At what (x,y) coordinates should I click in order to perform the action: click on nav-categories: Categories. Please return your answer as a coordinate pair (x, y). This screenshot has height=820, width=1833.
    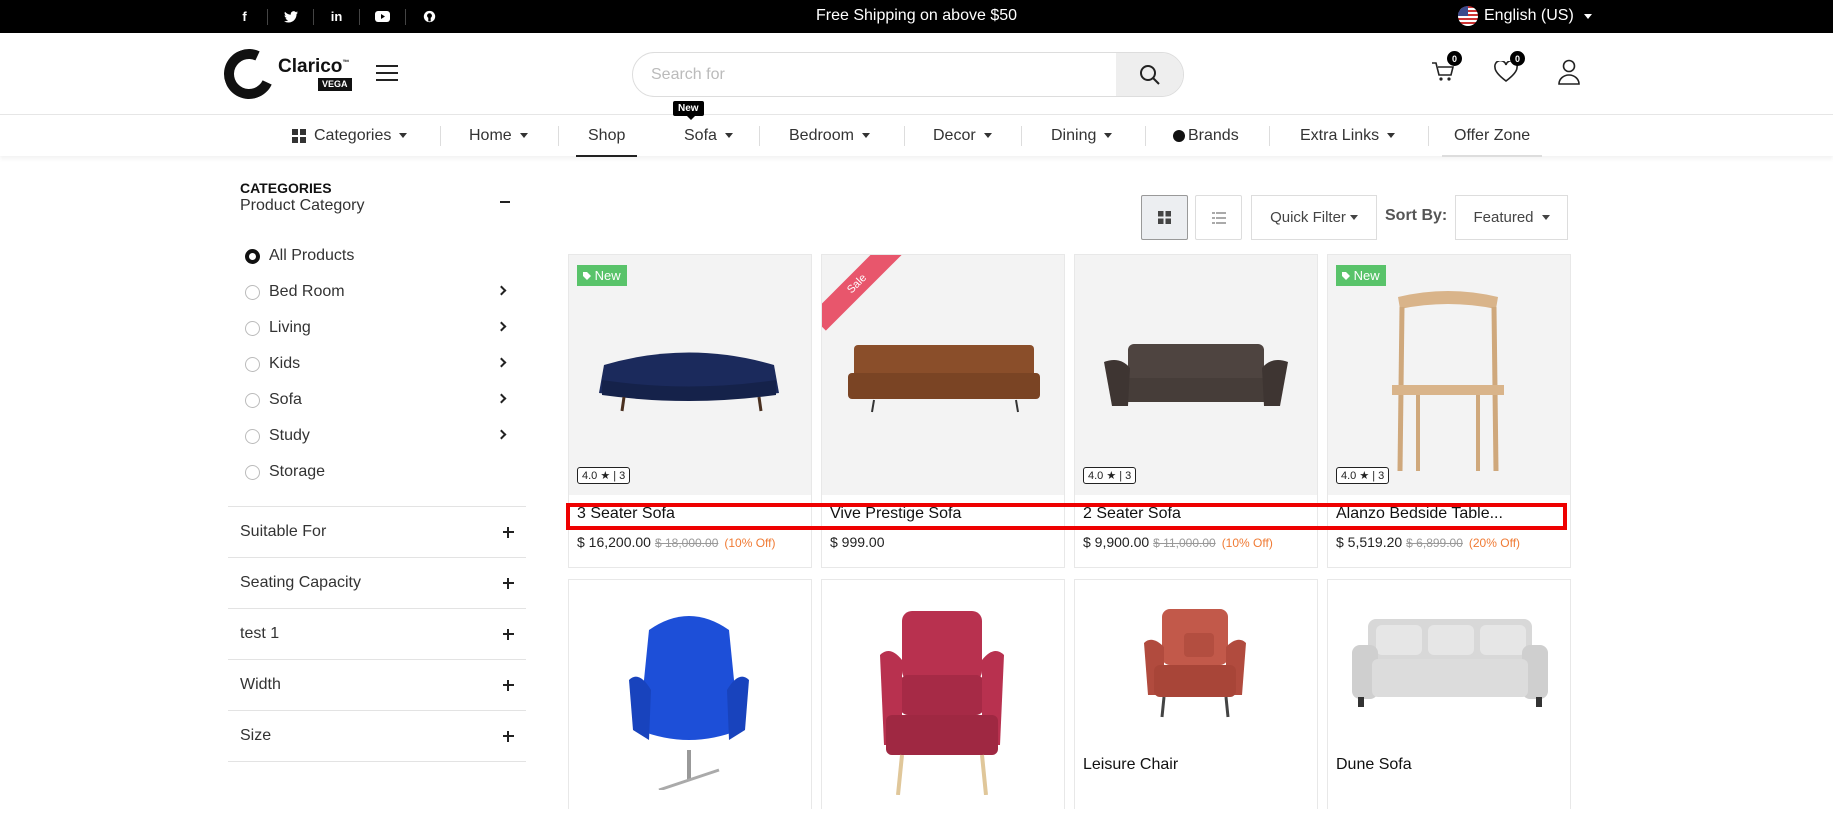
    Looking at the image, I should click on (350, 135).